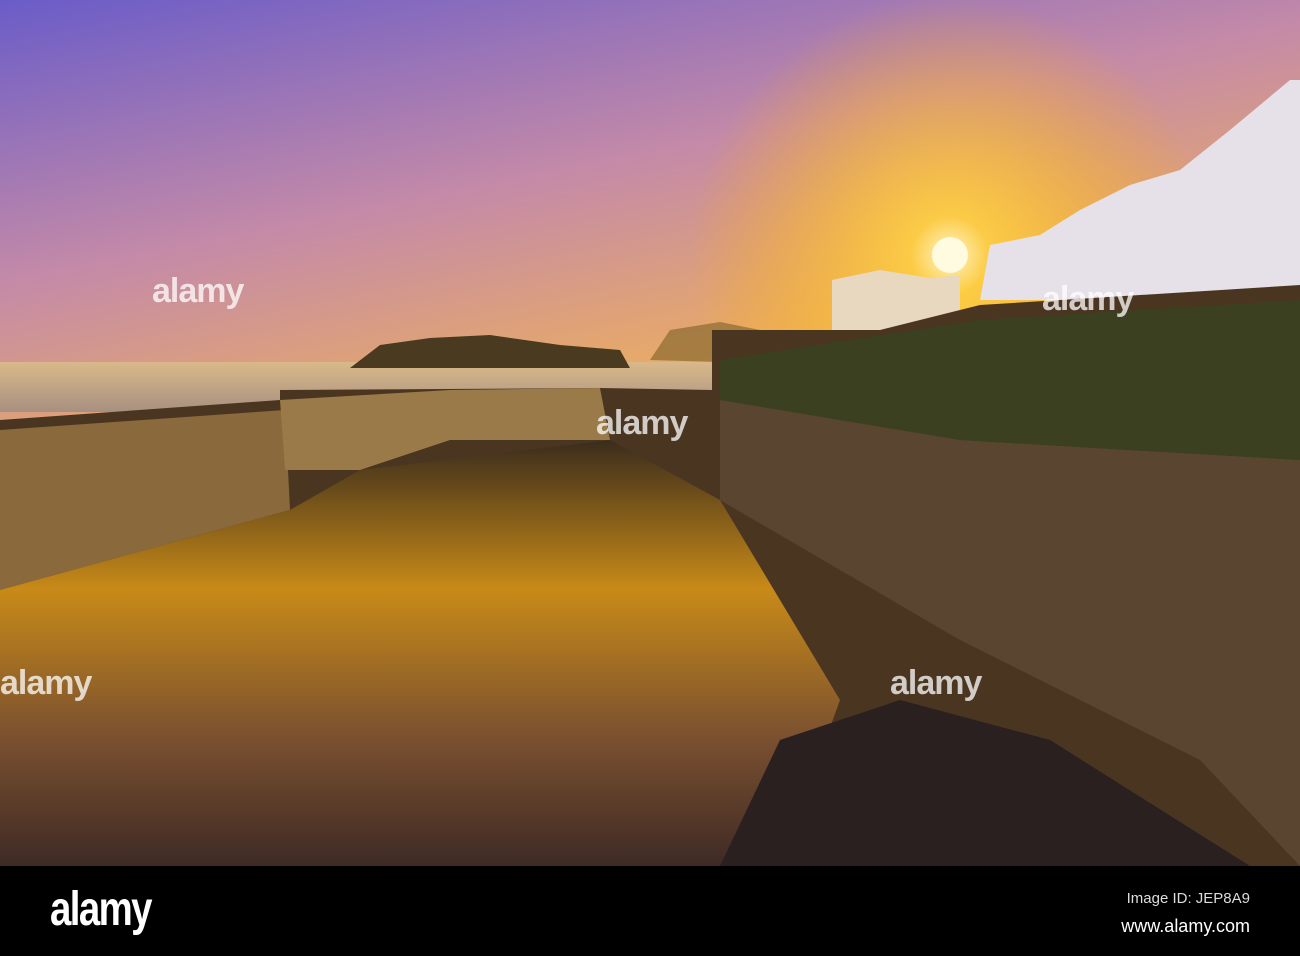 The image size is (1300, 956). What do you see at coordinates (1185, 926) in the screenshot?
I see `site-url: www.alamy.com` at bounding box center [1185, 926].